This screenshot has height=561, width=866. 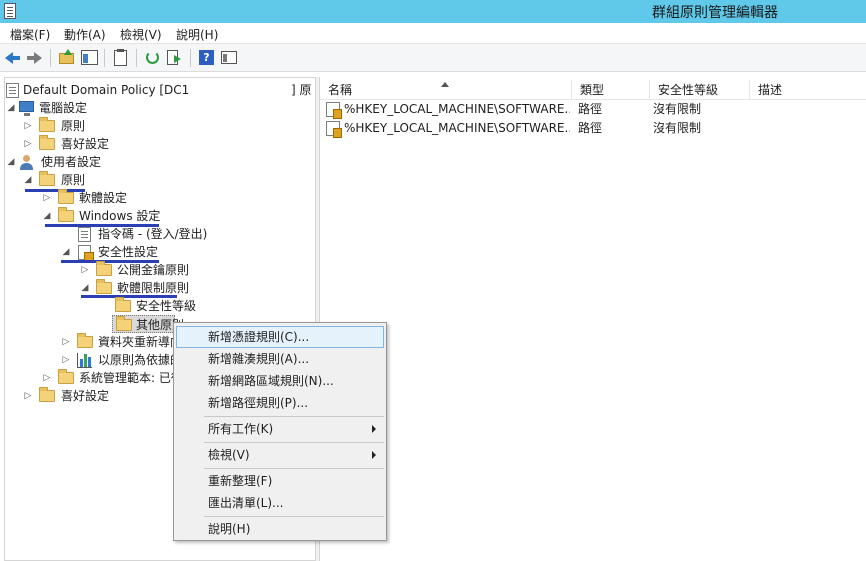 I want to click on tree-label: 指令碼 - (登入/登出), so click(x=153, y=234).